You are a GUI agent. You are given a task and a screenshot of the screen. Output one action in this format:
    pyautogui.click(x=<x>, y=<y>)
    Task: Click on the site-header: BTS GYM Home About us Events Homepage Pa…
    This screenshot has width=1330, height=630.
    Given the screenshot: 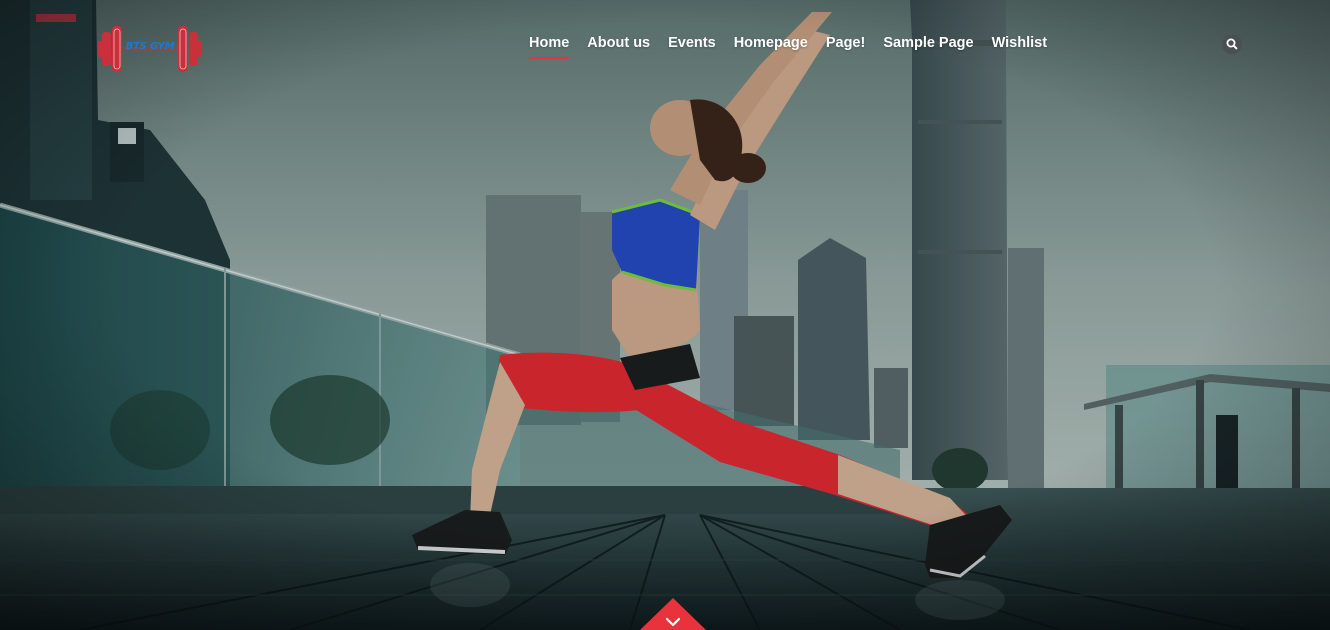 What is the action you would take?
    pyautogui.click(x=665, y=45)
    